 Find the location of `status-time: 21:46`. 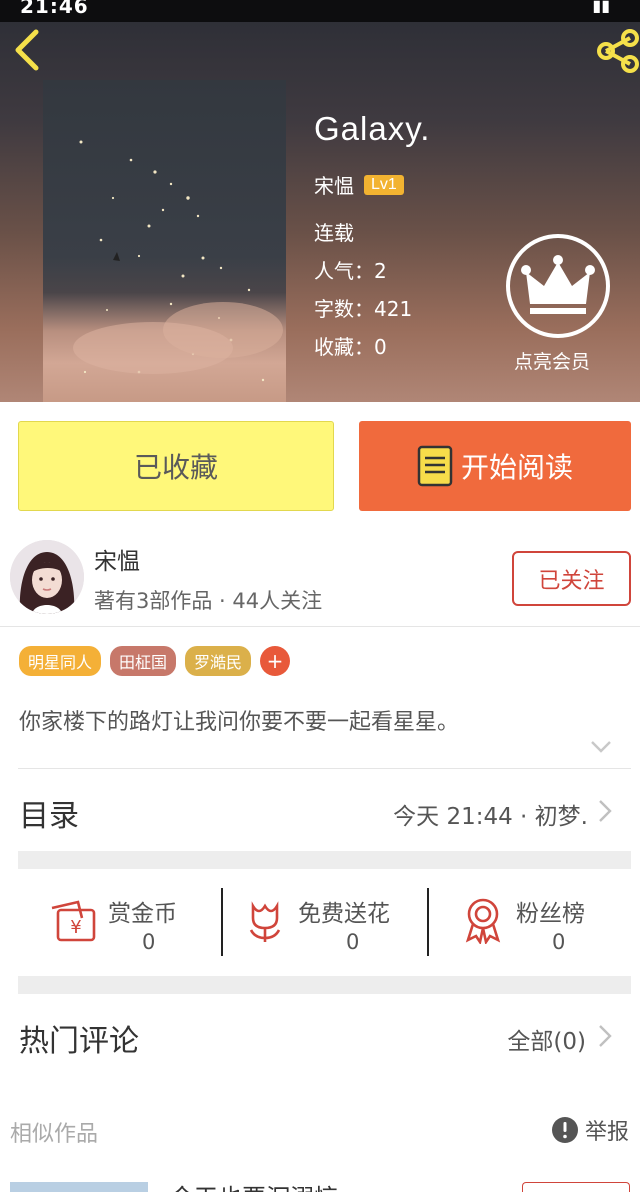

status-time: 21:46 is located at coordinates (54, 9).